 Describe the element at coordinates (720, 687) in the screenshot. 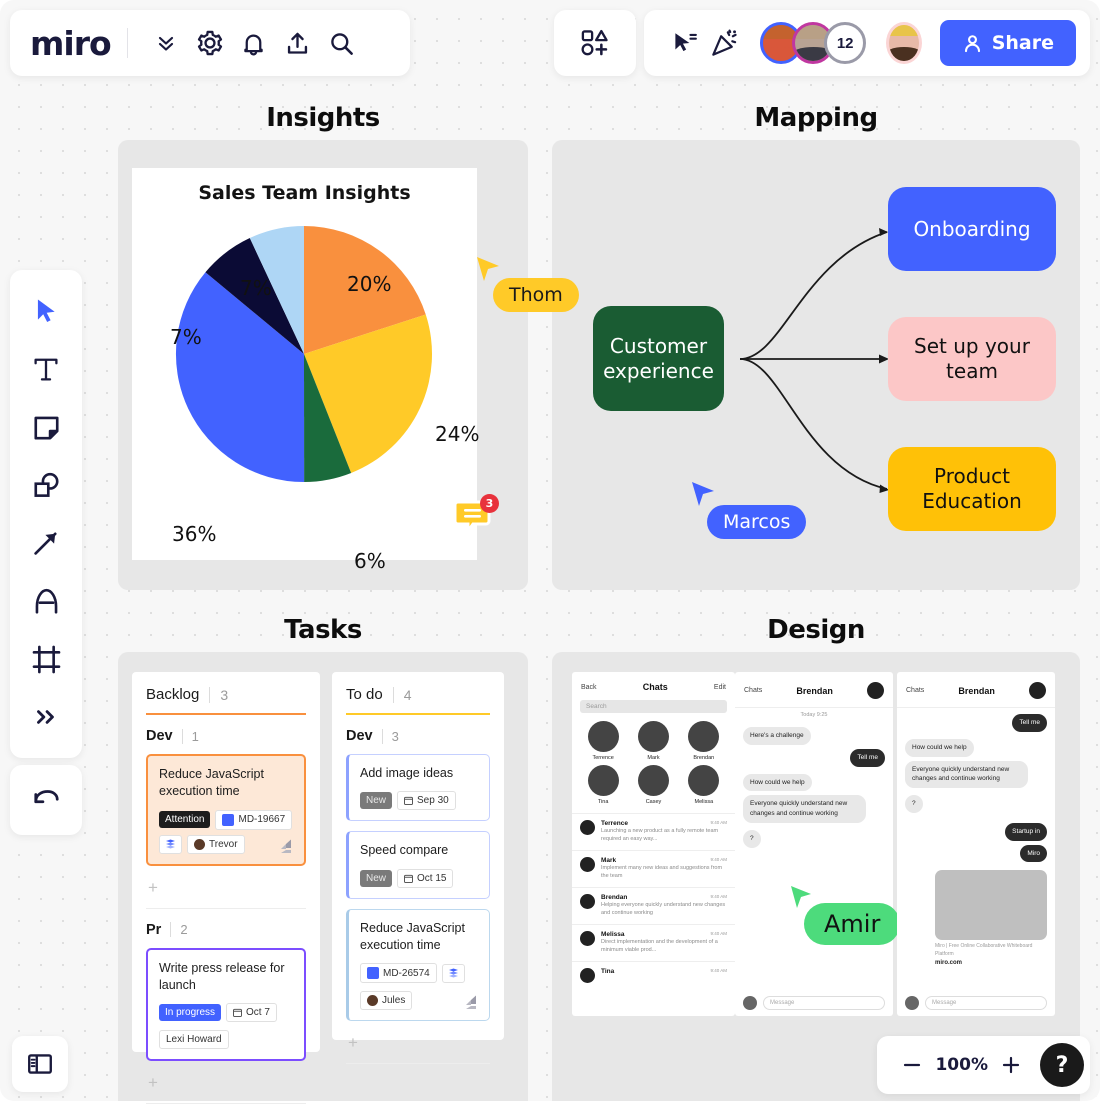

I see `mock-edit-button: Edit` at that location.